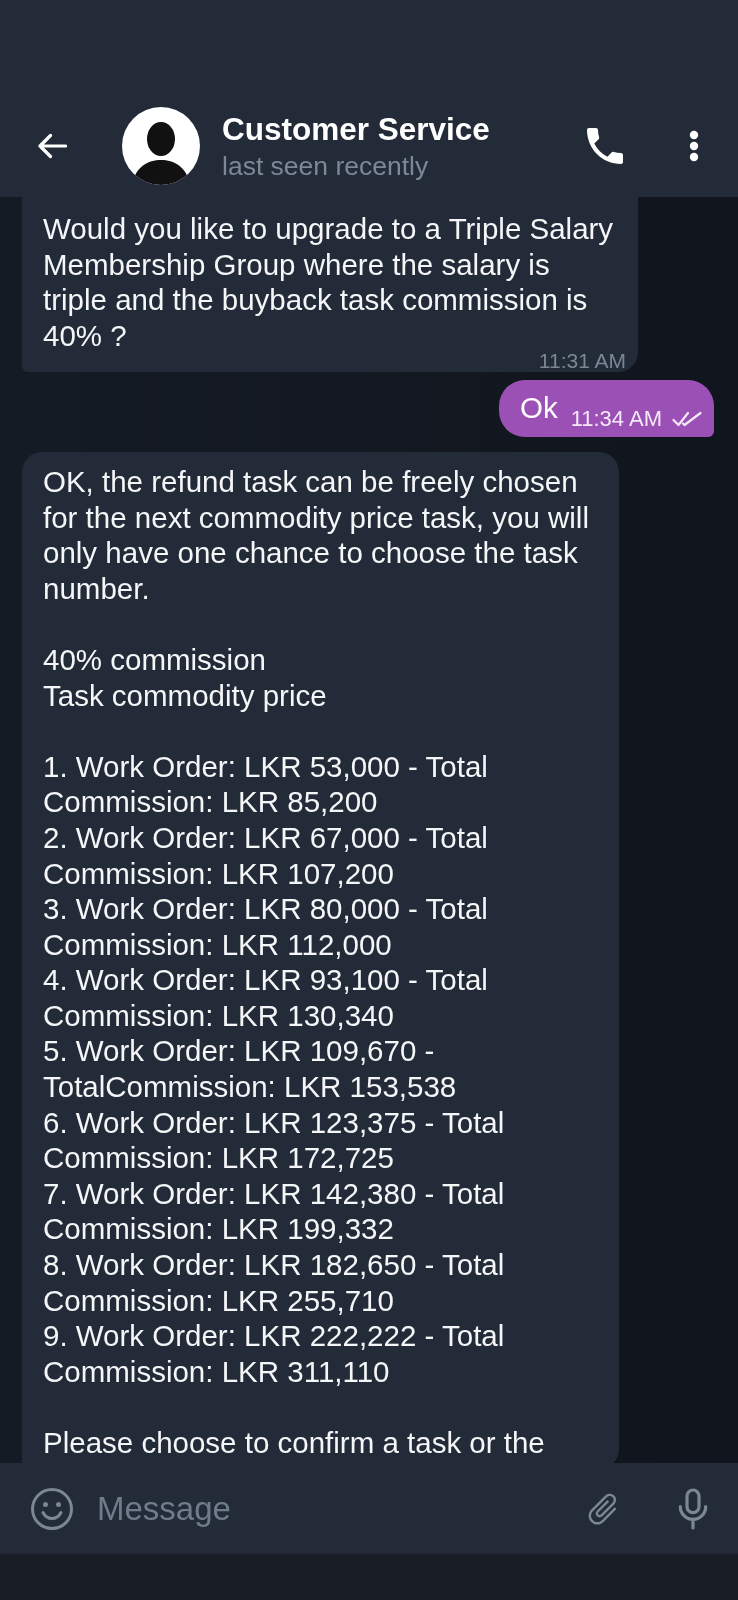  Describe the element at coordinates (538, 408) in the screenshot. I see `message-text: Ok` at that location.